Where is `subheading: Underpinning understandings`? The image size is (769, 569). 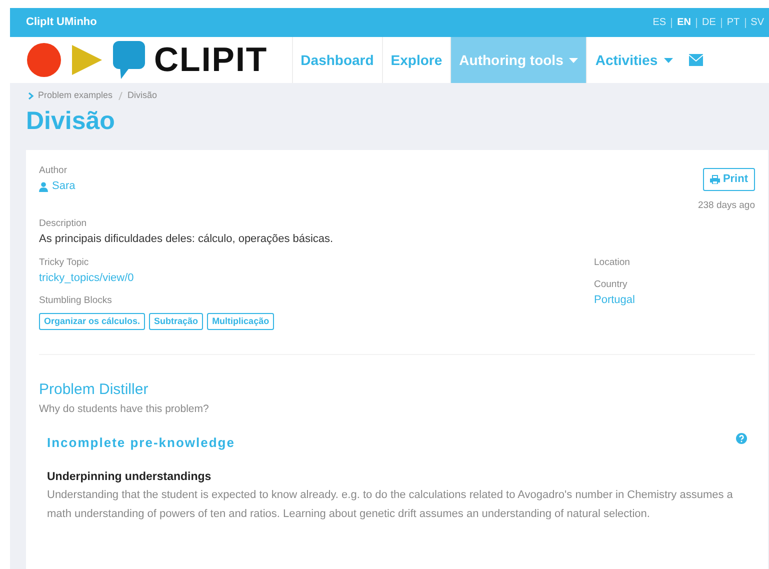 subheading: Underpinning understandings is located at coordinates (129, 477).